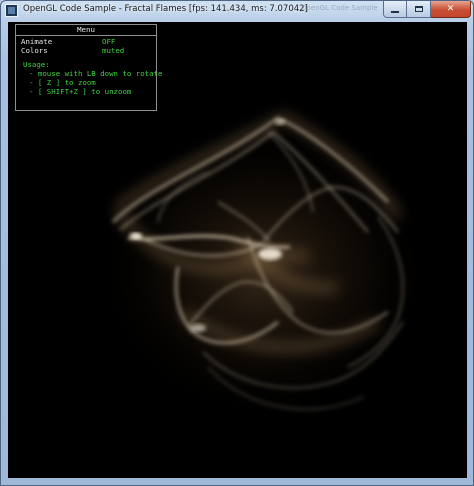 Image resolution: width=474 pixels, height=486 pixels. Describe the element at coordinates (86, 41) in the screenshot. I see `menu-item-animate: Animate OFF` at that location.